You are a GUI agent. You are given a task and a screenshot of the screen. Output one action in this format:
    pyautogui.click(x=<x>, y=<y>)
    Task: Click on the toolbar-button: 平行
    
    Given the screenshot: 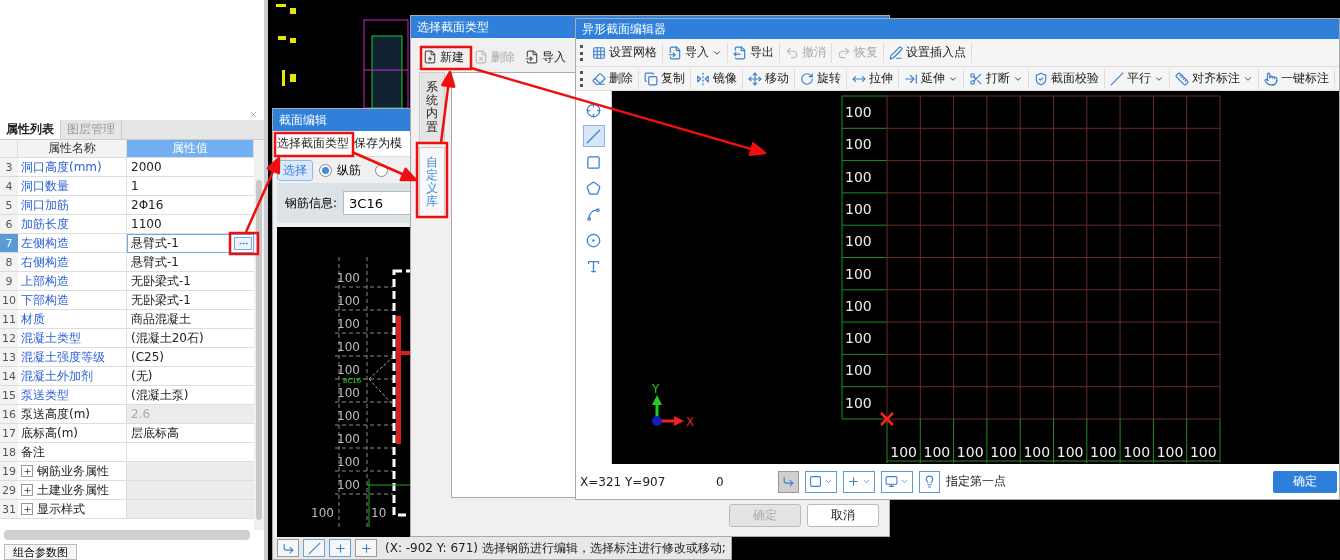 What is the action you would take?
    pyautogui.click(x=1137, y=78)
    